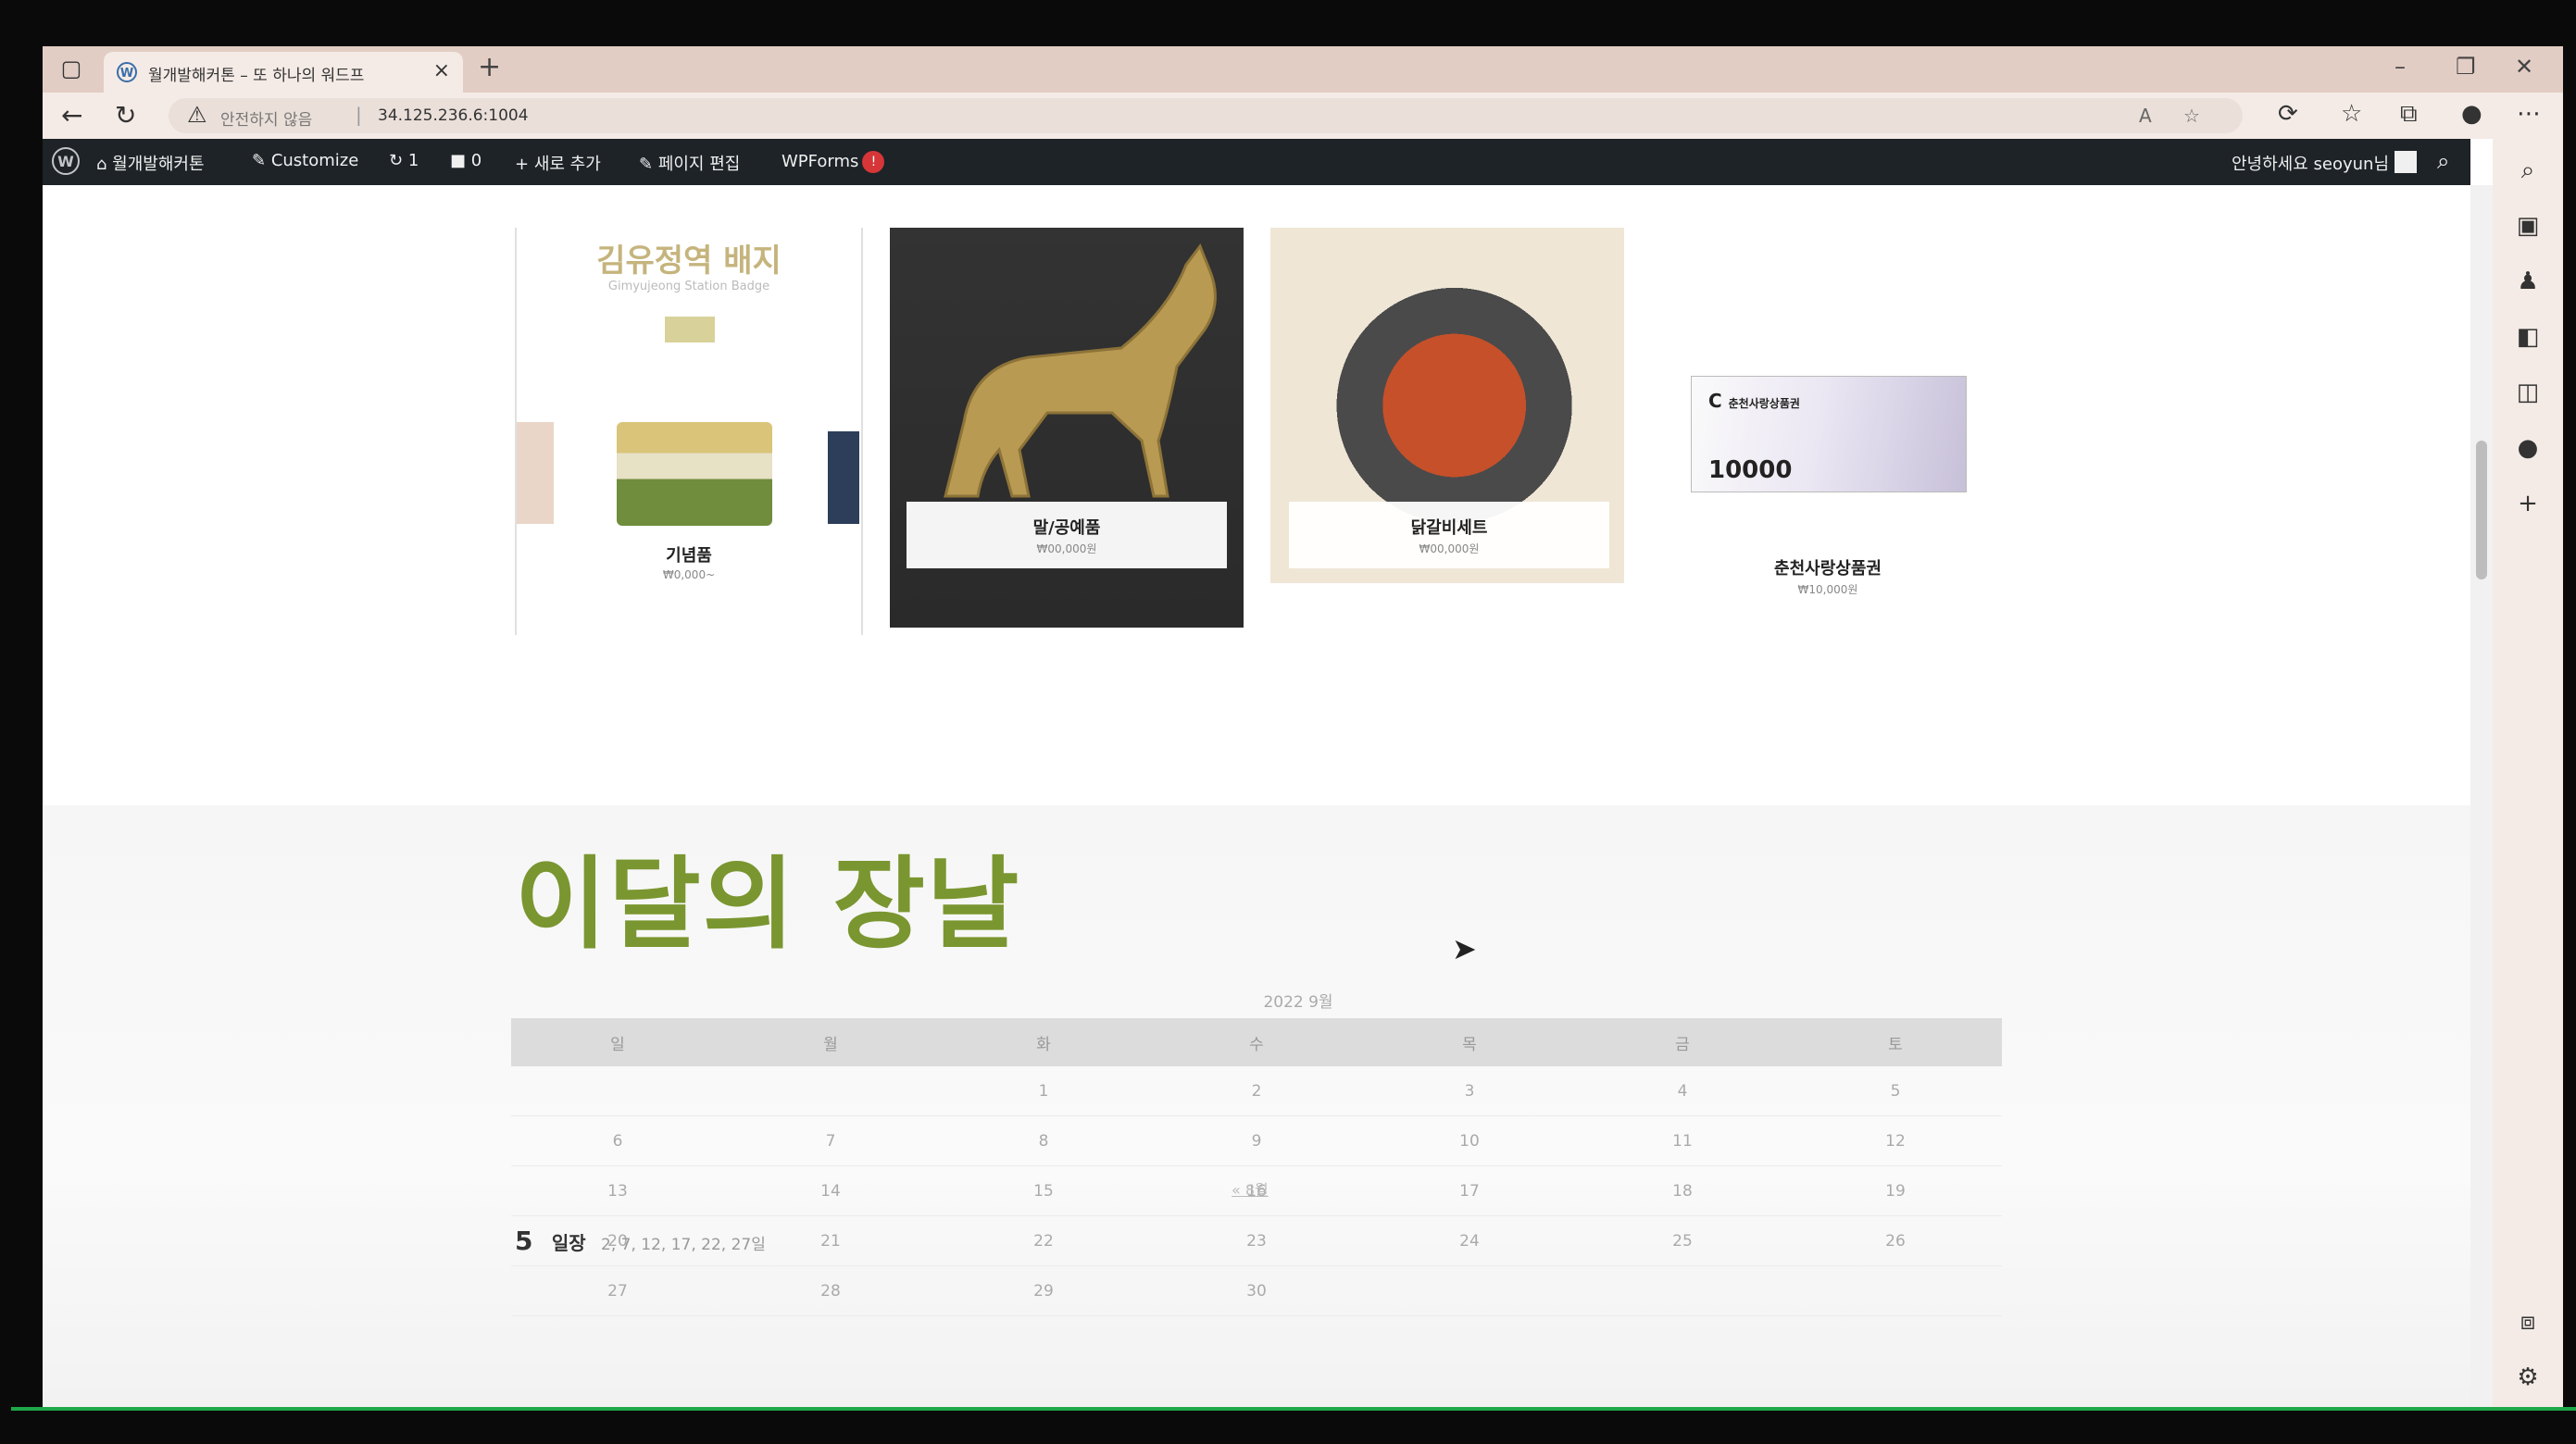 Image resolution: width=2576 pixels, height=1444 pixels. What do you see at coordinates (1447, 405) in the screenshot?
I see `product-card-dakgalbi: 닭갈비세트 ₩00,000원` at bounding box center [1447, 405].